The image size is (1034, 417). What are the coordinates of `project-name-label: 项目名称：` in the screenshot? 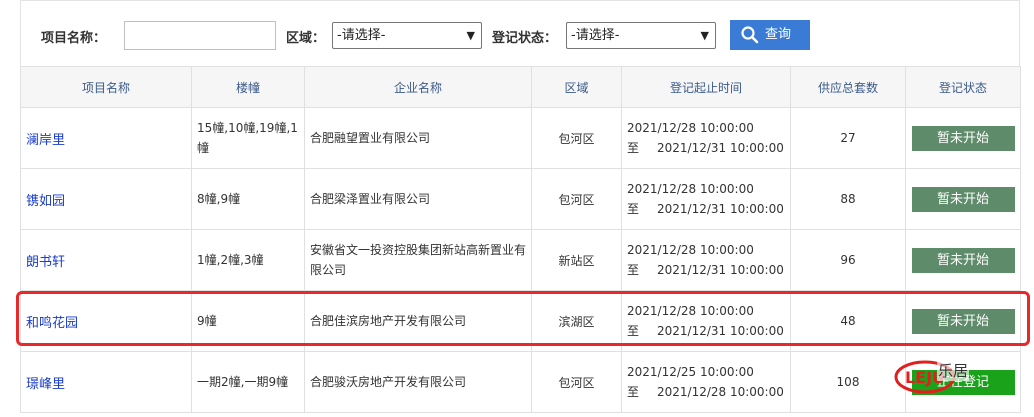 It's located at (74, 38).